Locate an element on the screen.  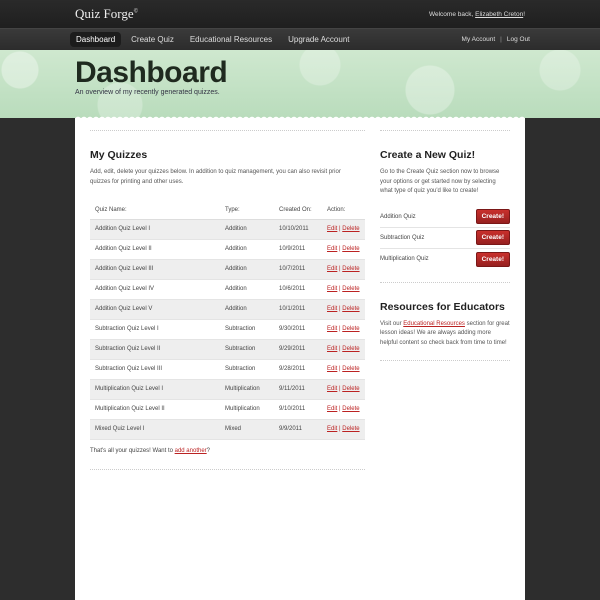
quiz-date-cell: 10/1/2011 is located at coordinates (298, 309).